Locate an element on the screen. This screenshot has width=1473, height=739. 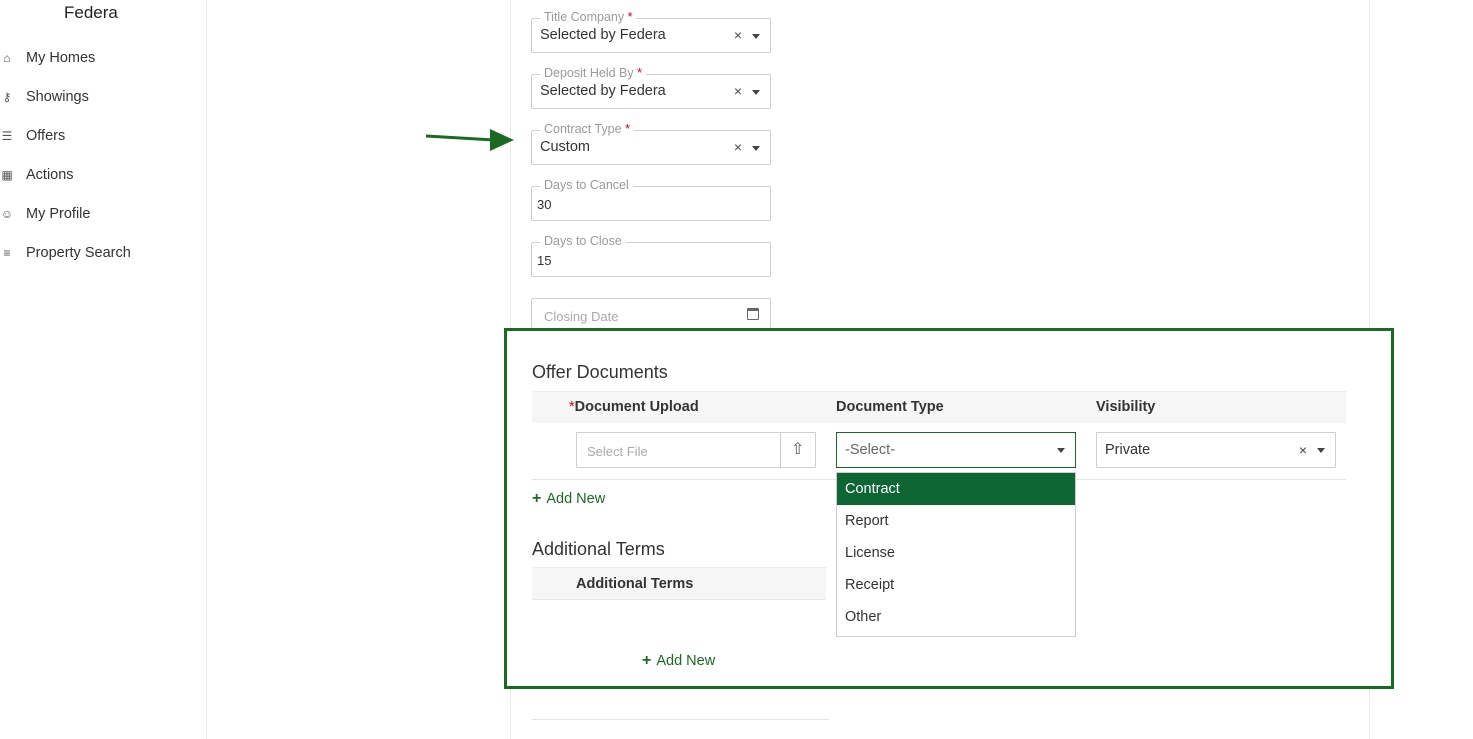
sidebar-item-showings: ⚷ Showings is located at coordinates (44, 97).